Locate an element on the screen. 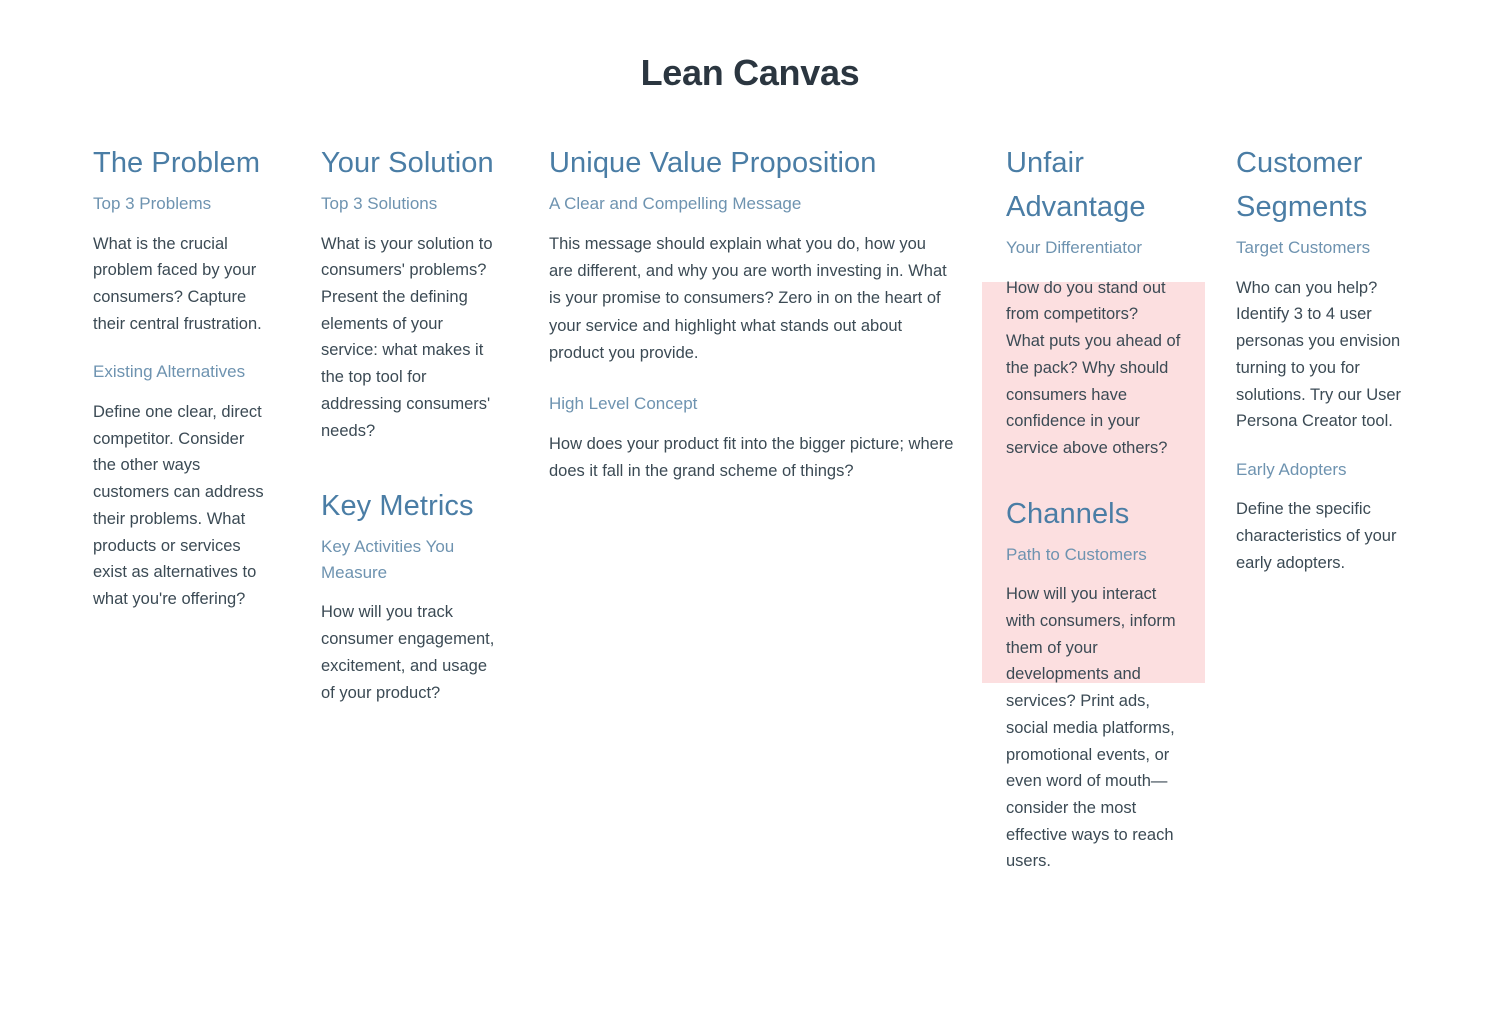 This screenshot has height=1011, width=1500. customer-segments-subheading: Target Customers is located at coordinates (1303, 248).